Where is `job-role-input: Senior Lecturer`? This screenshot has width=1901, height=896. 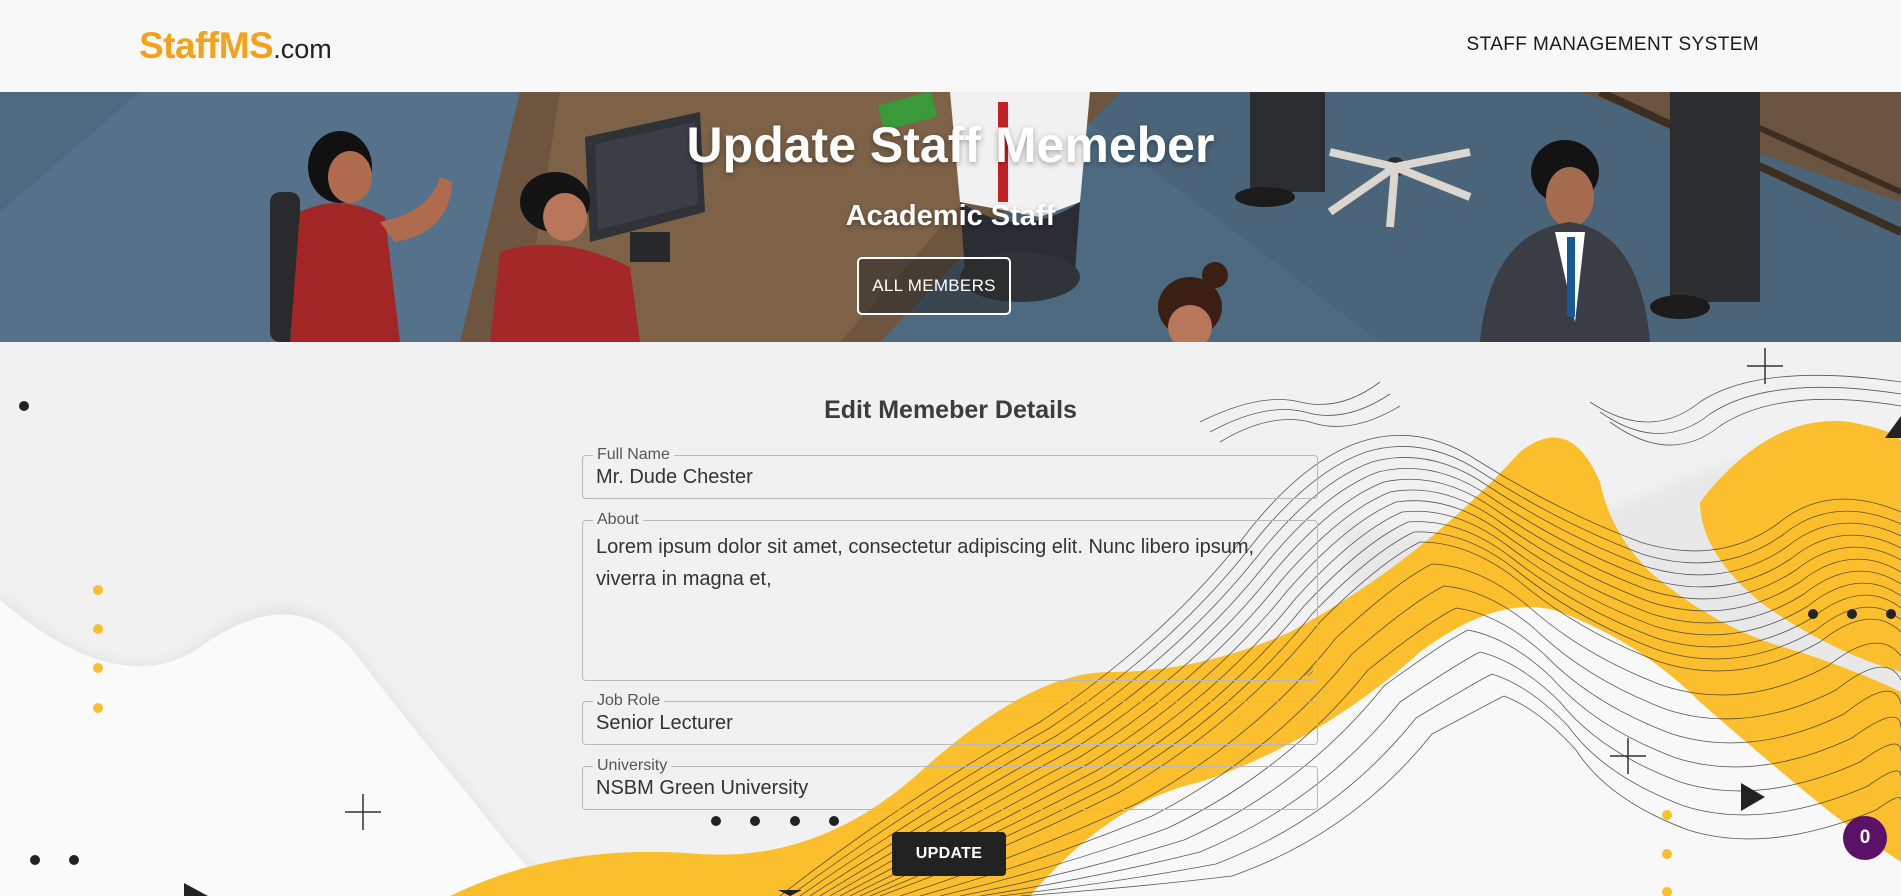
job-role-input: Senior Lecturer is located at coordinates (664, 723).